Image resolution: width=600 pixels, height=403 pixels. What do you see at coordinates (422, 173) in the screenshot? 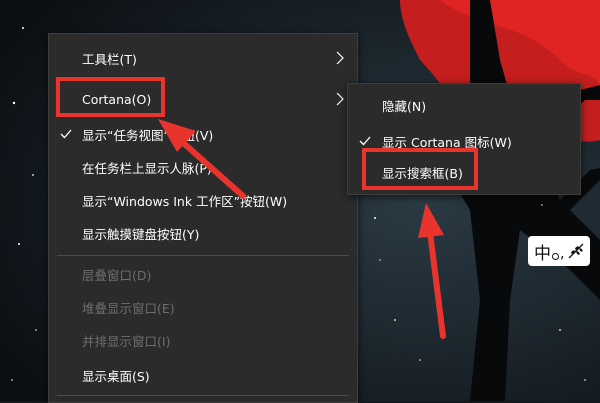
I see `menu-item-label: 显示搜索框(B)` at bounding box center [422, 173].